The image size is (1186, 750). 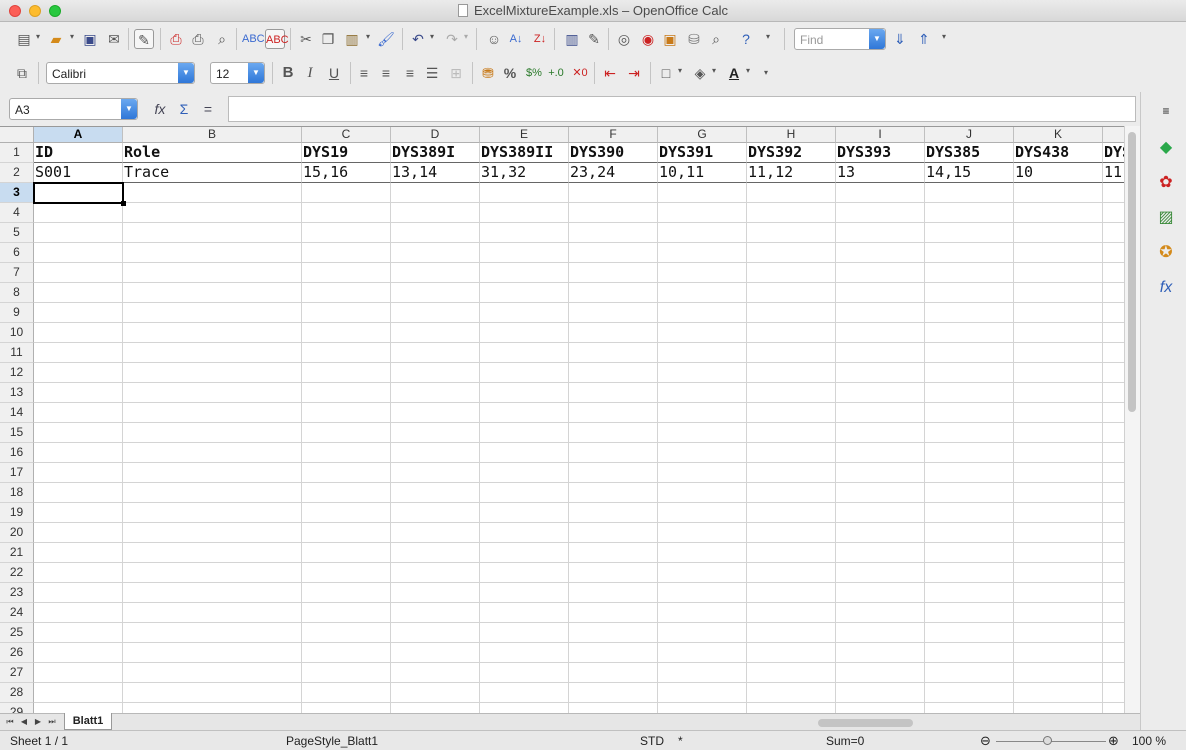 What do you see at coordinates (72, 36) in the screenshot?
I see `open-dropdown-icon: ▾` at bounding box center [72, 36].